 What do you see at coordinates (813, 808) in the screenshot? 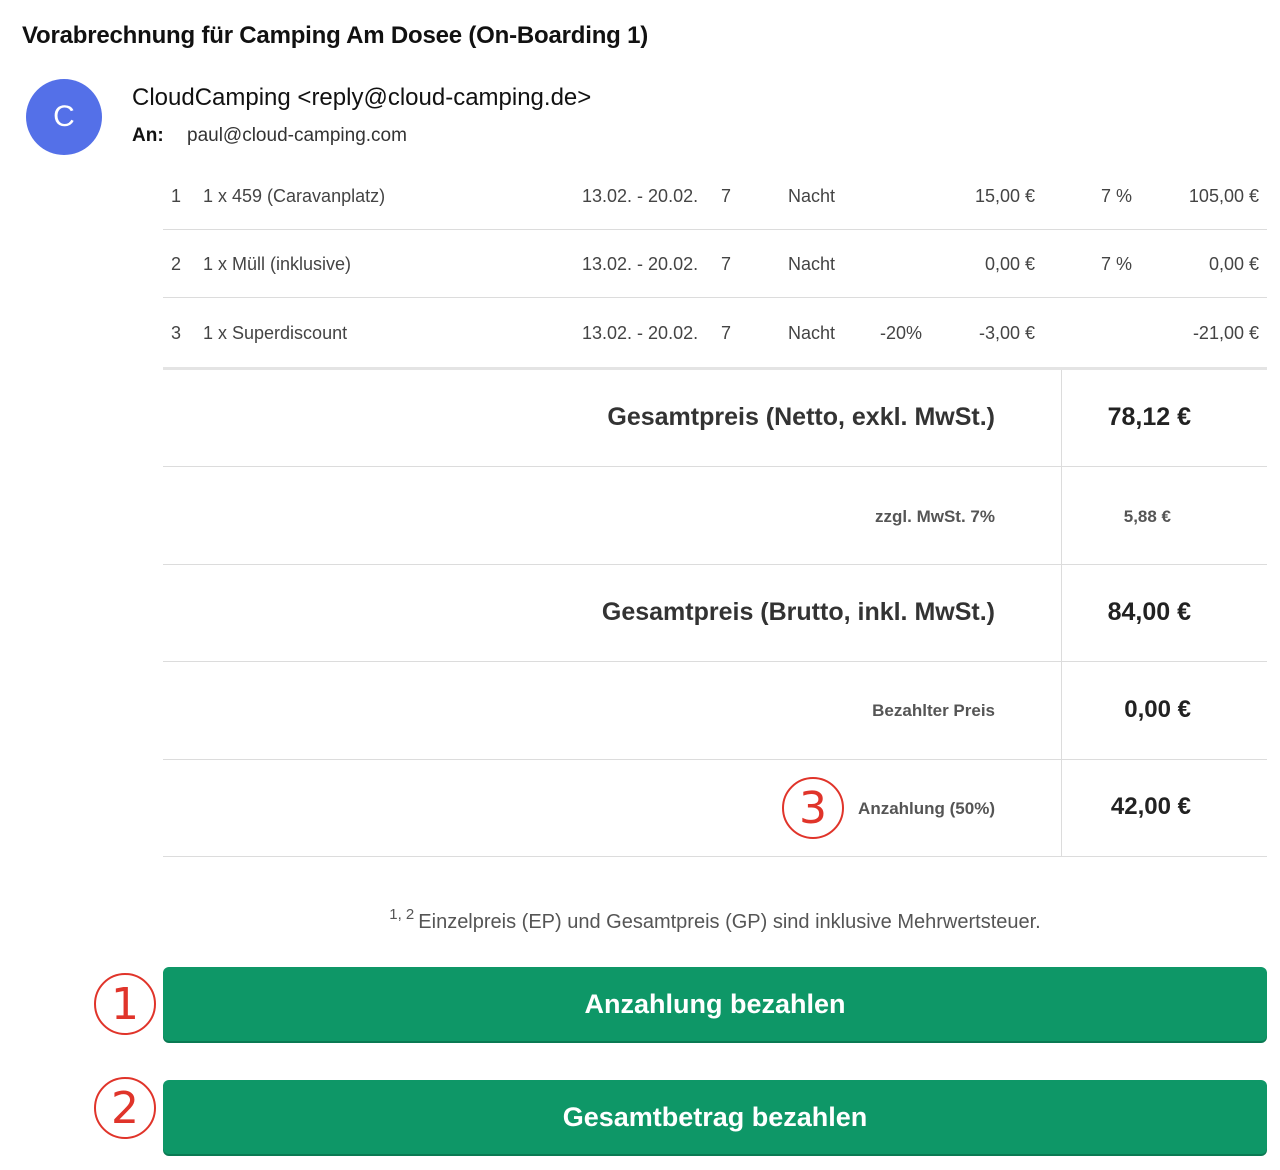
I see `annotation-marker-3: 3` at bounding box center [813, 808].